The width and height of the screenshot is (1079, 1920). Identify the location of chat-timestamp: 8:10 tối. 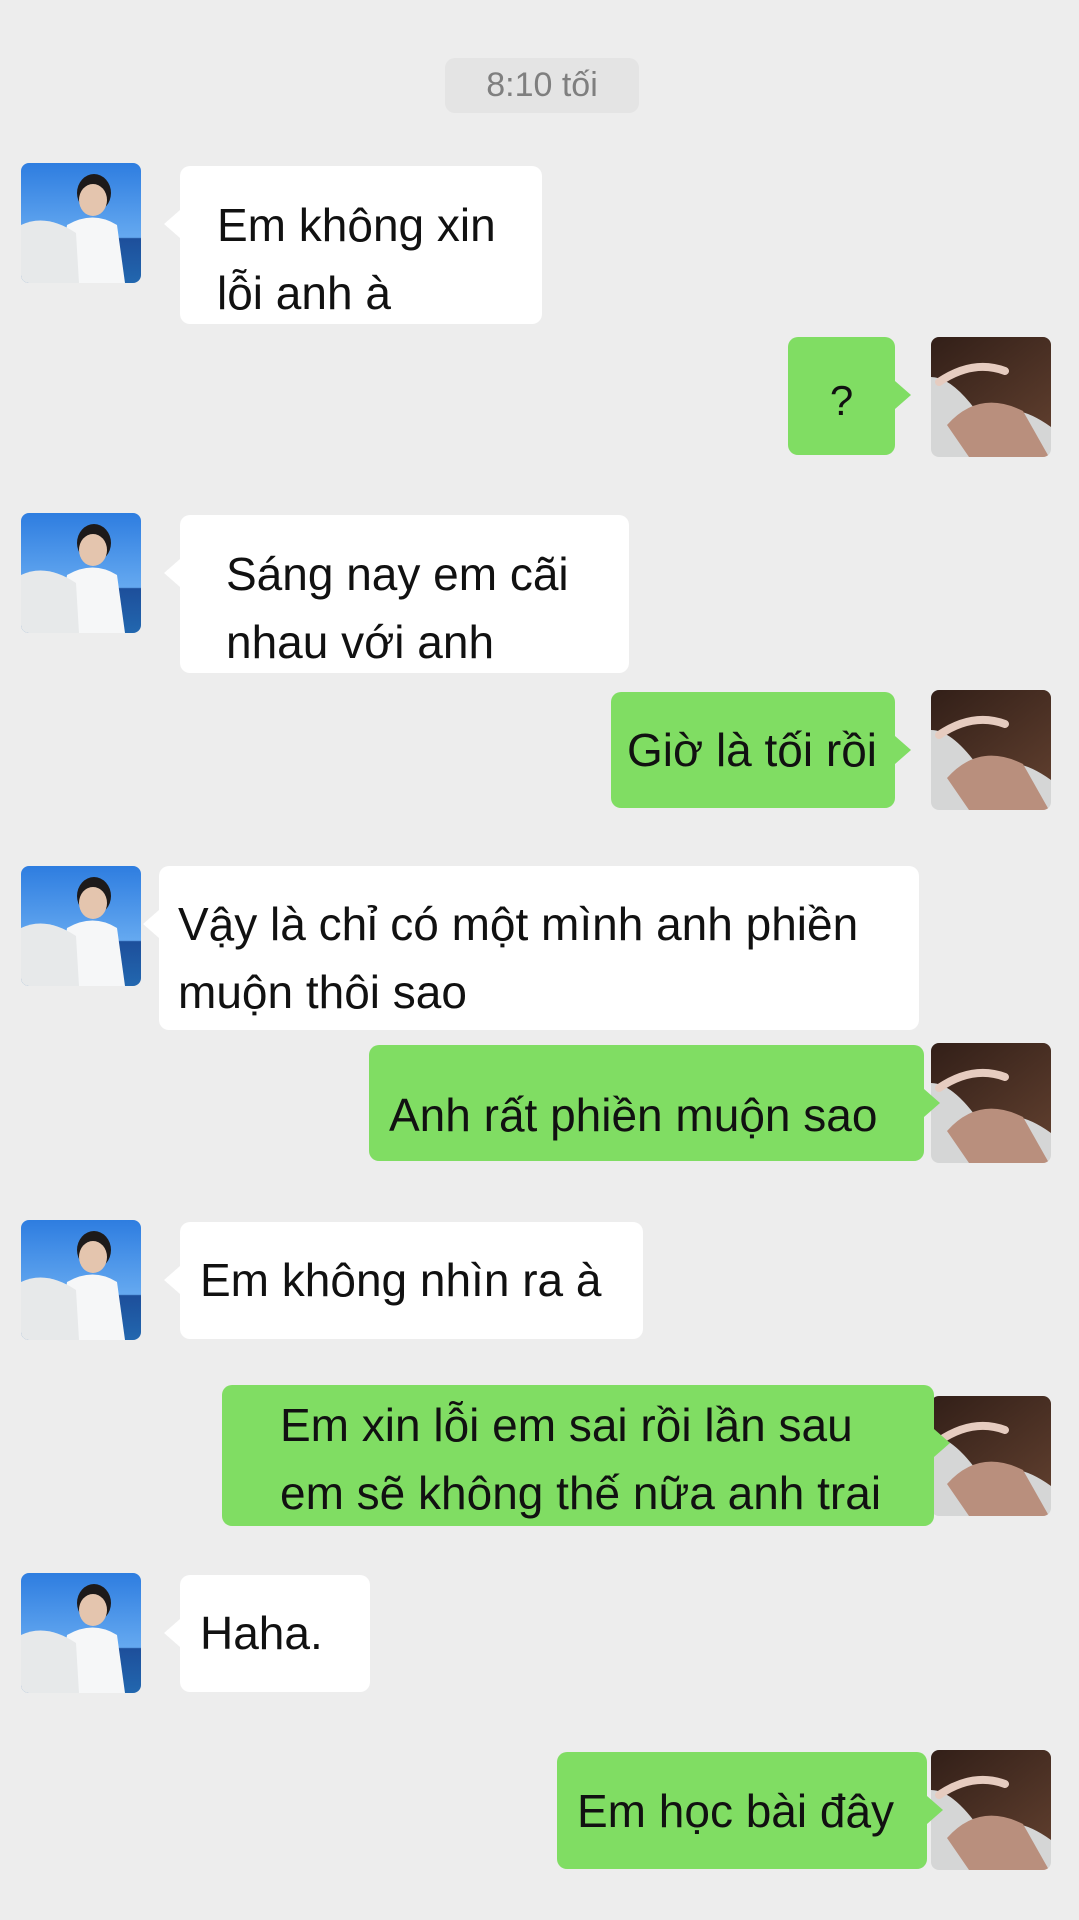
(542, 85).